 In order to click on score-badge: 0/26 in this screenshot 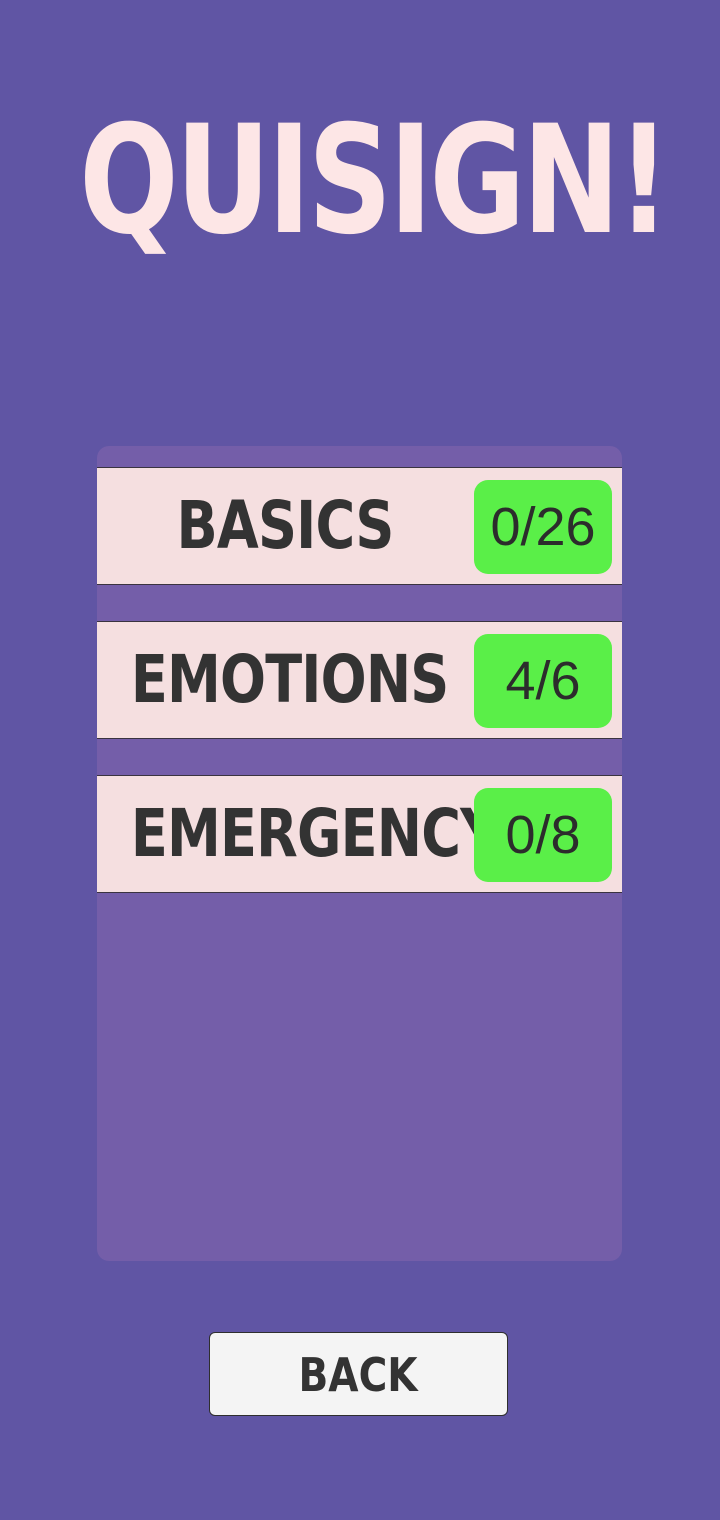, I will do `click(543, 527)`.